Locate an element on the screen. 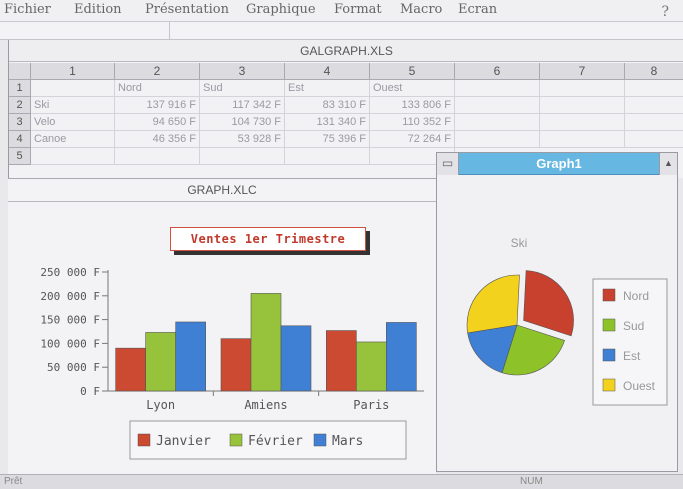  table-cell: 133 806 F is located at coordinates (412, 105).